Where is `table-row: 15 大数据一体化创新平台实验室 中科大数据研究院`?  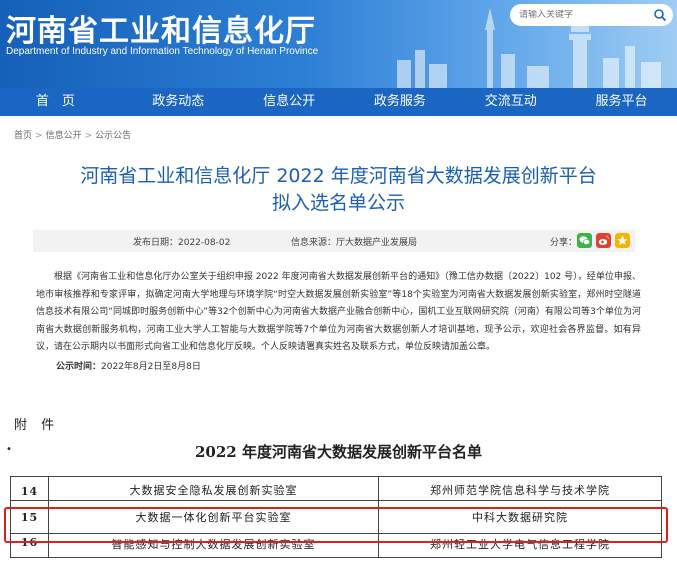
table-row: 15 大数据一体化创新平台实验室 中科大数据研究院 is located at coordinates (336, 517).